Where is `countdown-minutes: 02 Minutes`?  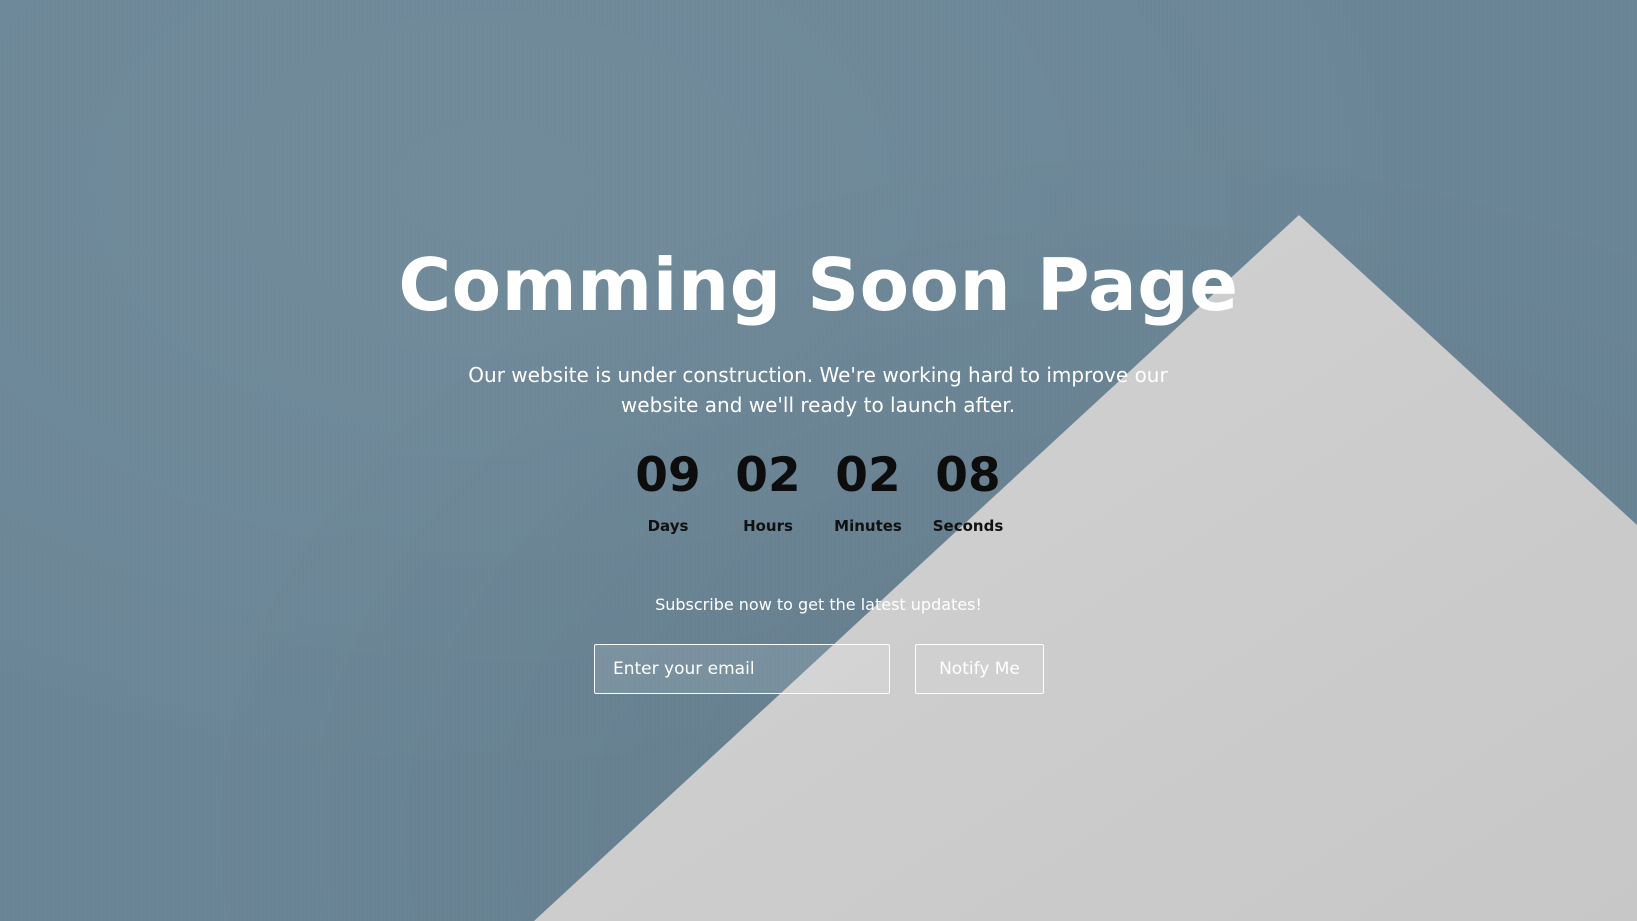
countdown-minutes: 02 Minutes is located at coordinates (868, 498).